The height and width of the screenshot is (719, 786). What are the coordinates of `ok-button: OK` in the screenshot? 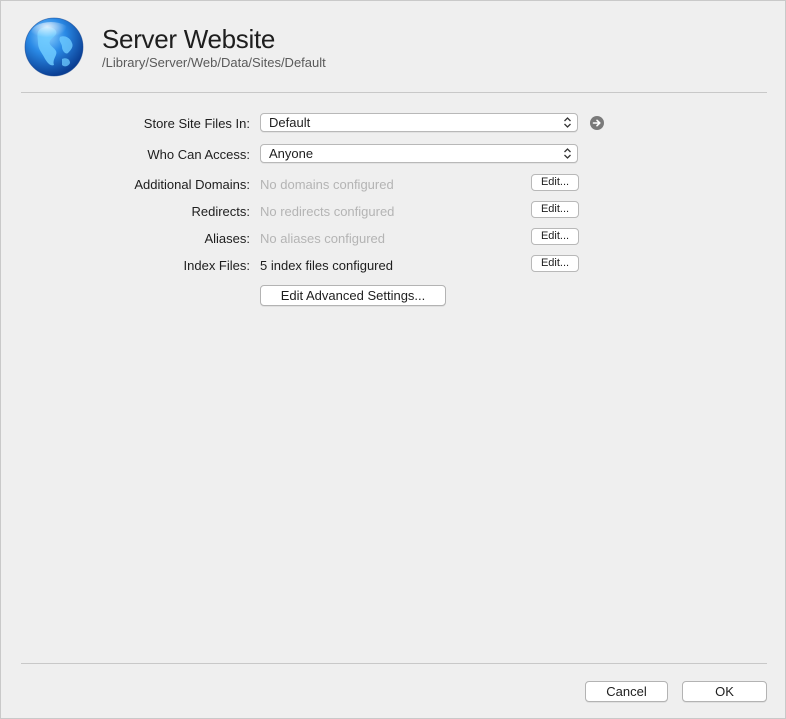 It's located at (724, 691).